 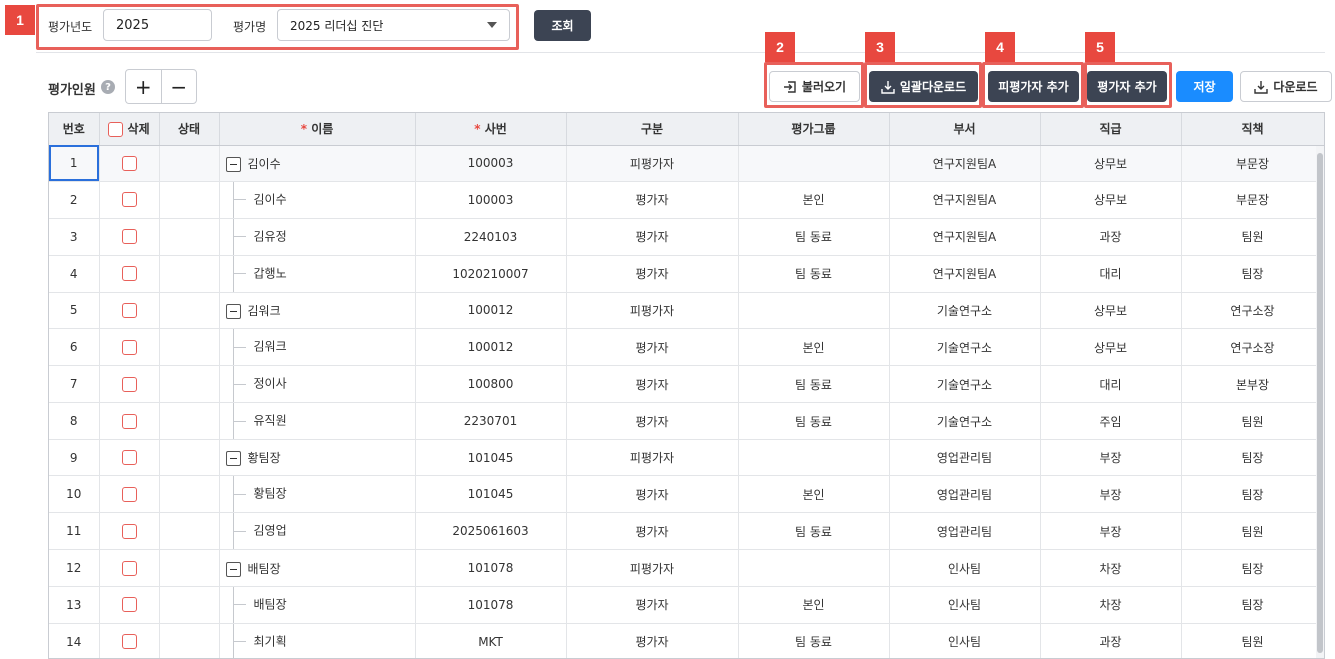 What do you see at coordinates (491, 384) in the screenshot?
I see `cell-emp-id: 100800` at bounding box center [491, 384].